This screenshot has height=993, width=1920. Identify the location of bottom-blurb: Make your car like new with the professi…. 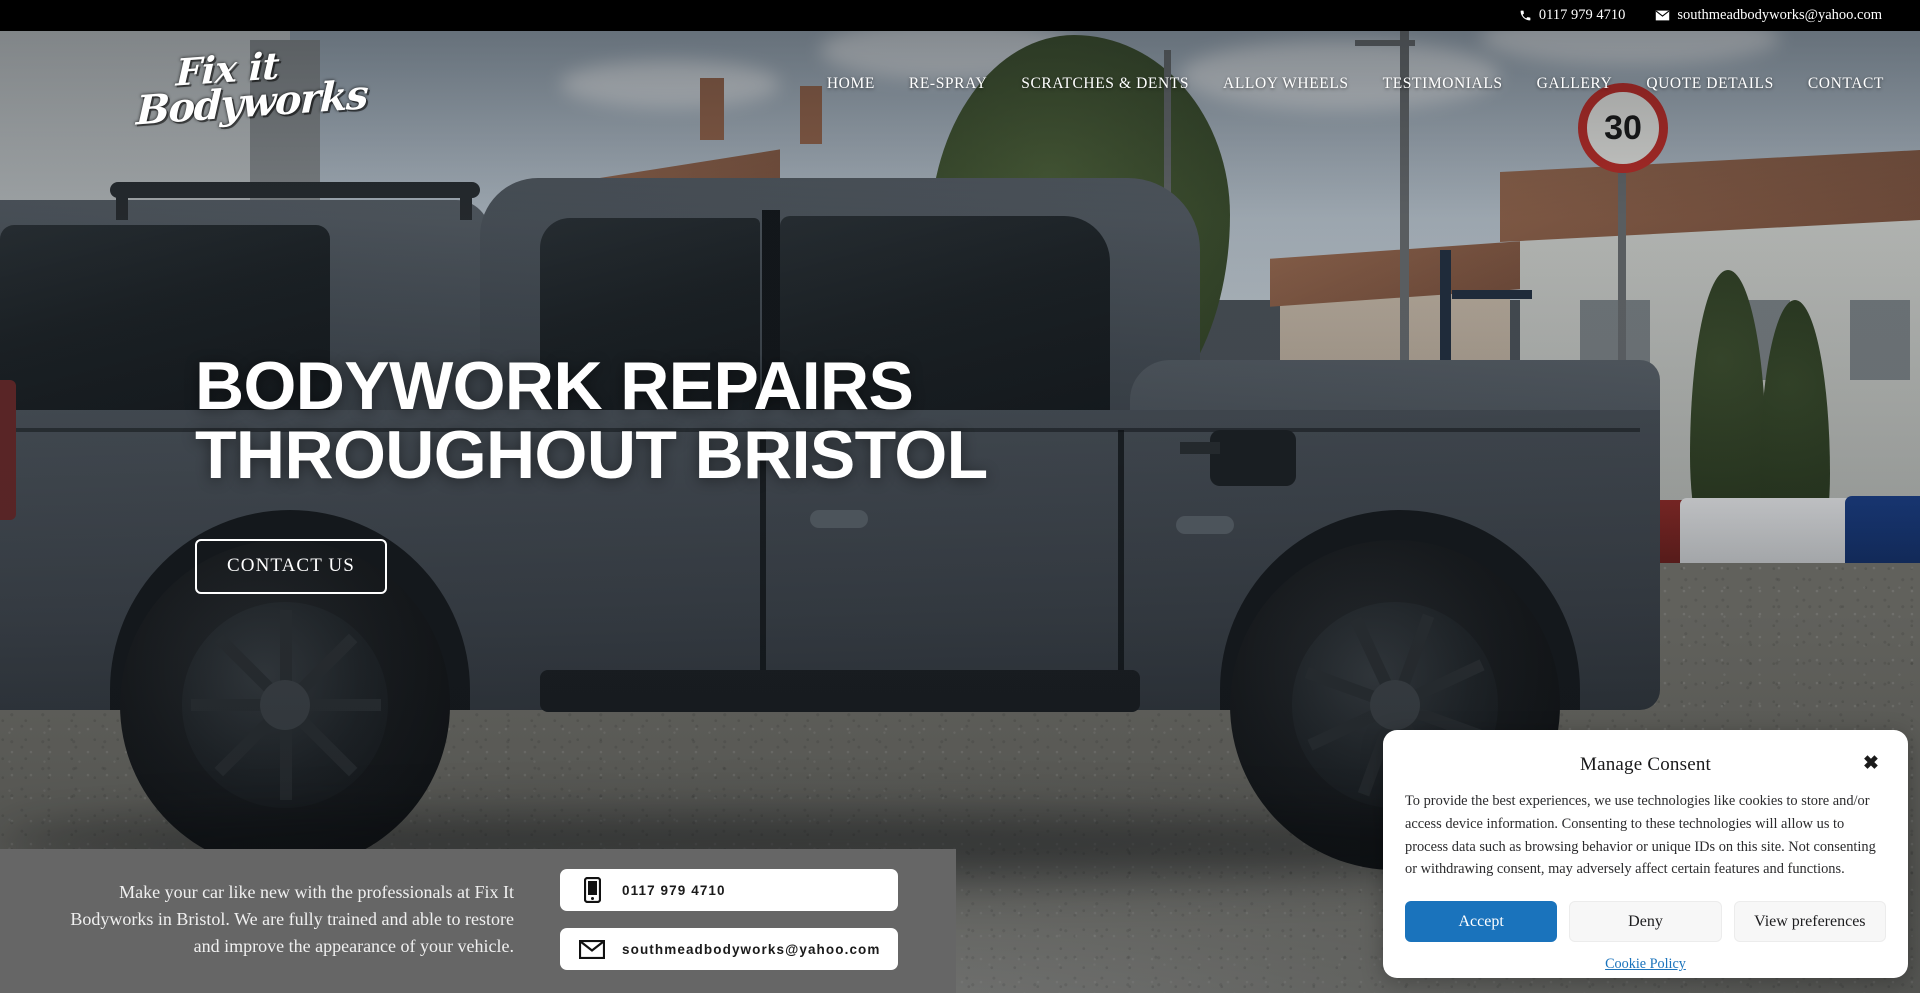
(292, 919).